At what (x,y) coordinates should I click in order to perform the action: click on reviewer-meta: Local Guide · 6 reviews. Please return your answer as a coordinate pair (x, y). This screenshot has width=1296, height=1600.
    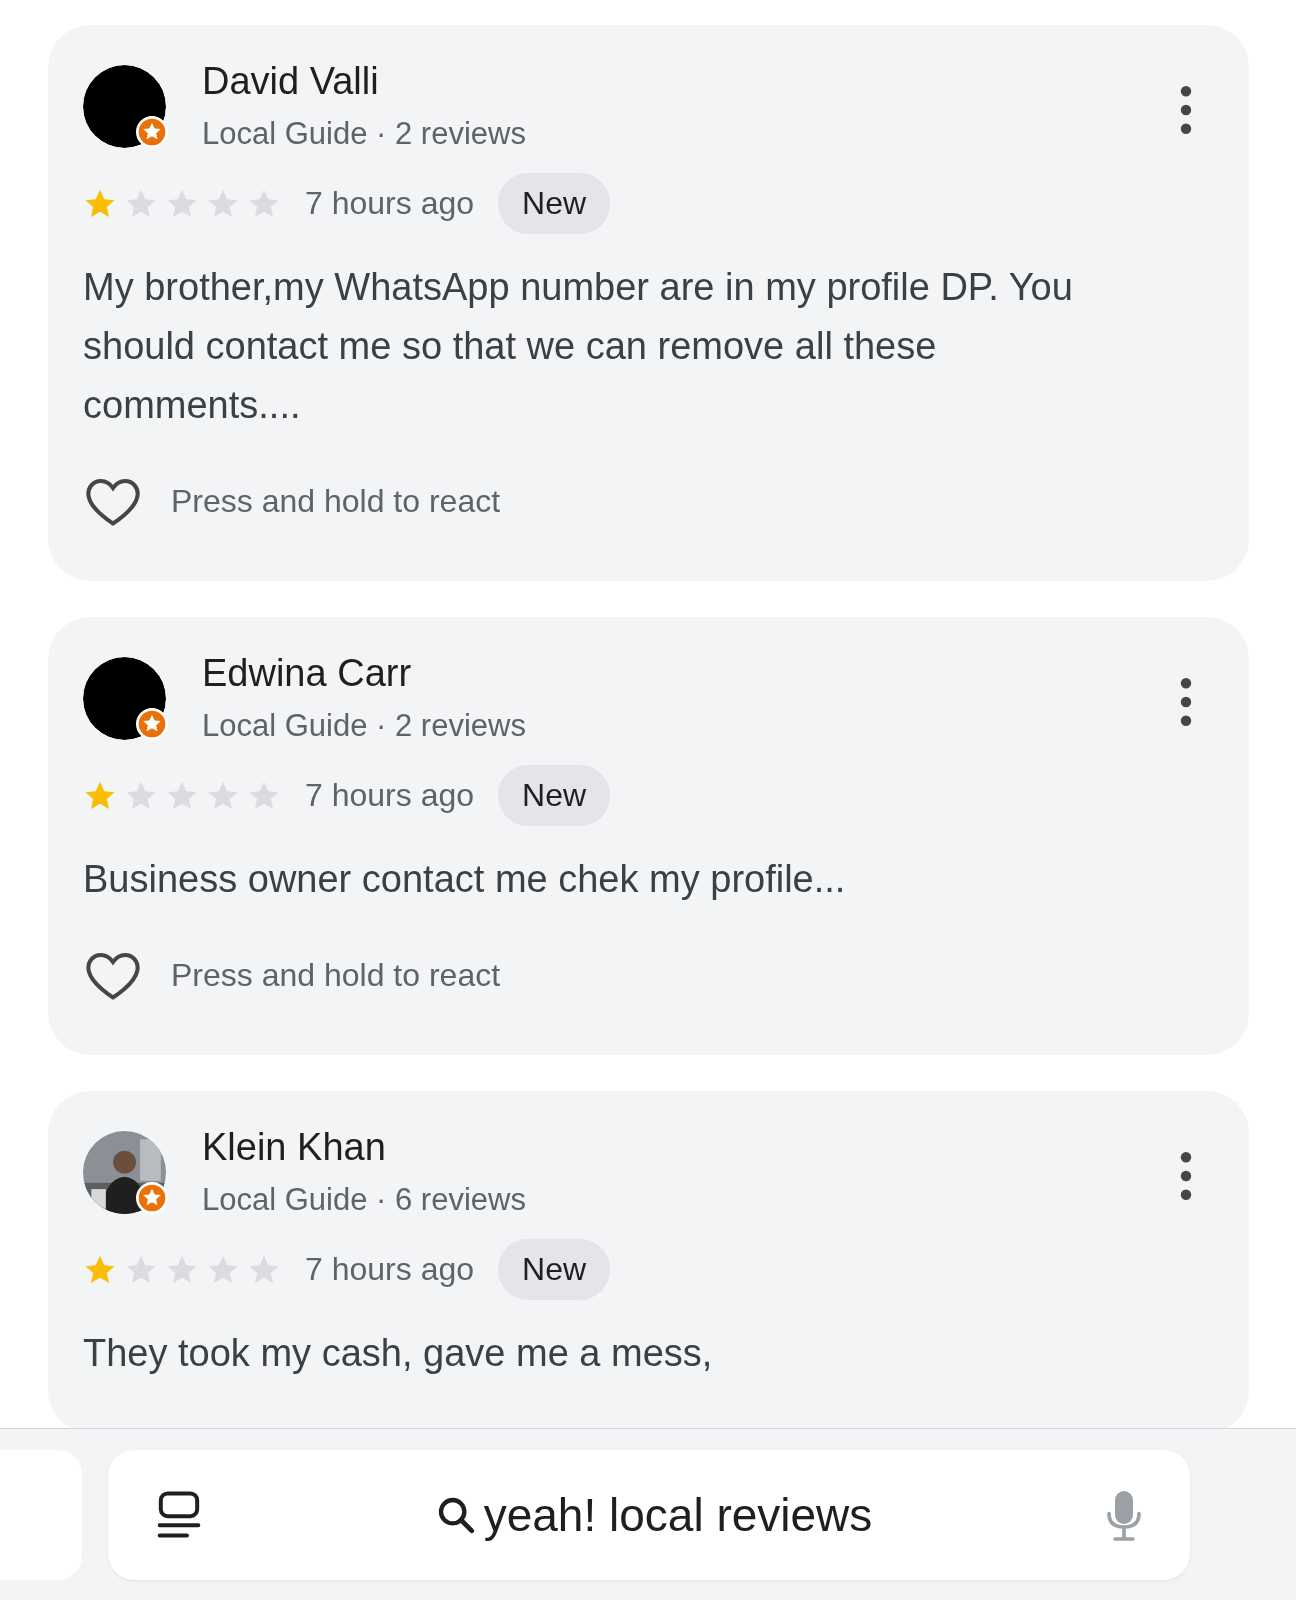
    Looking at the image, I should click on (364, 1200).